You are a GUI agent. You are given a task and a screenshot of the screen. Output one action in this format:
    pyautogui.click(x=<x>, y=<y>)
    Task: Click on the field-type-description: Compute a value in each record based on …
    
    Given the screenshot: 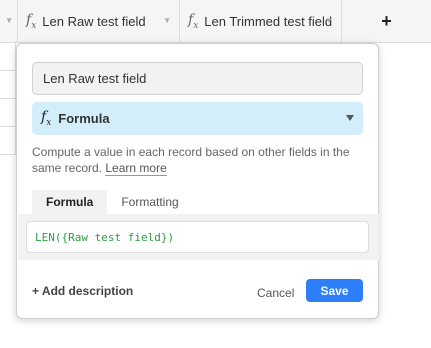 What is the action you would take?
    pyautogui.click(x=194, y=160)
    